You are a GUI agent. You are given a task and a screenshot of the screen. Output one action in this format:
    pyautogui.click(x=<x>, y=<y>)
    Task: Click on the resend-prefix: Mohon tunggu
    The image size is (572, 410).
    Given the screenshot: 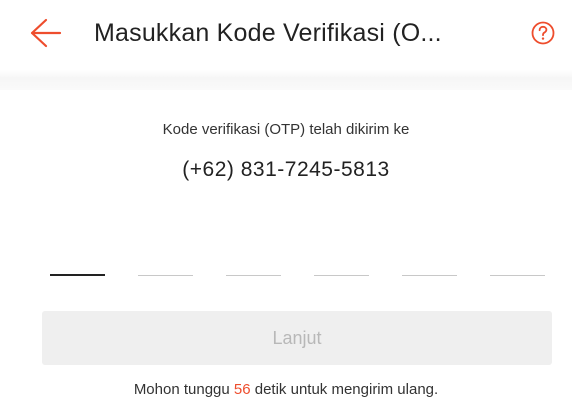 What is the action you would take?
    pyautogui.click(x=183, y=389)
    